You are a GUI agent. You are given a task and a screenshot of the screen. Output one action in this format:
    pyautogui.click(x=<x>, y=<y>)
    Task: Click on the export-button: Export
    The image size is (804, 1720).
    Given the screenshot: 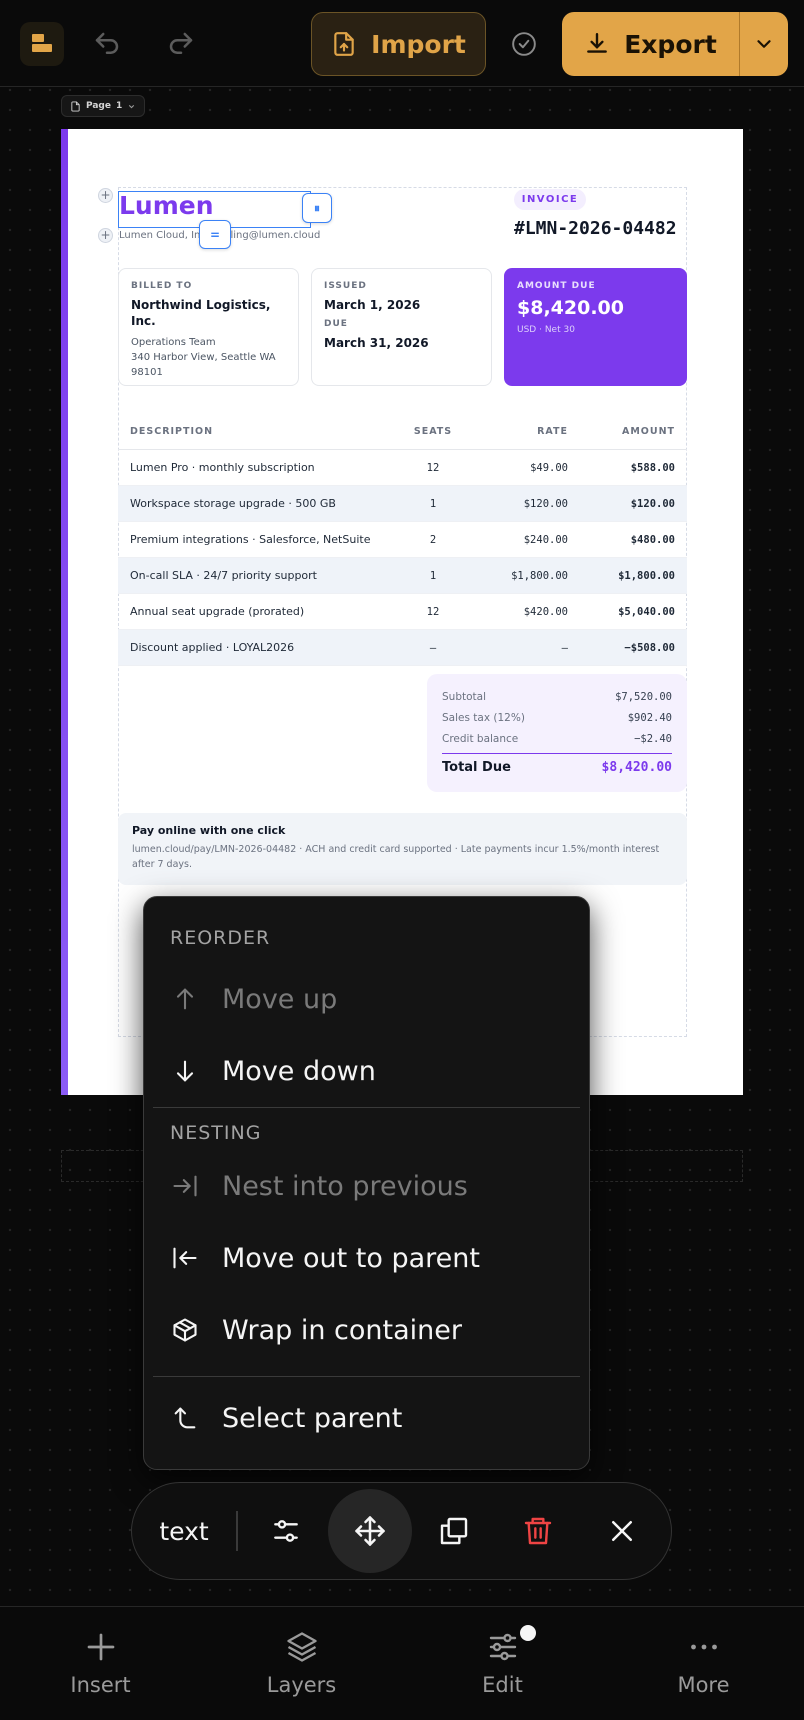 What is the action you would take?
    pyautogui.click(x=651, y=44)
    